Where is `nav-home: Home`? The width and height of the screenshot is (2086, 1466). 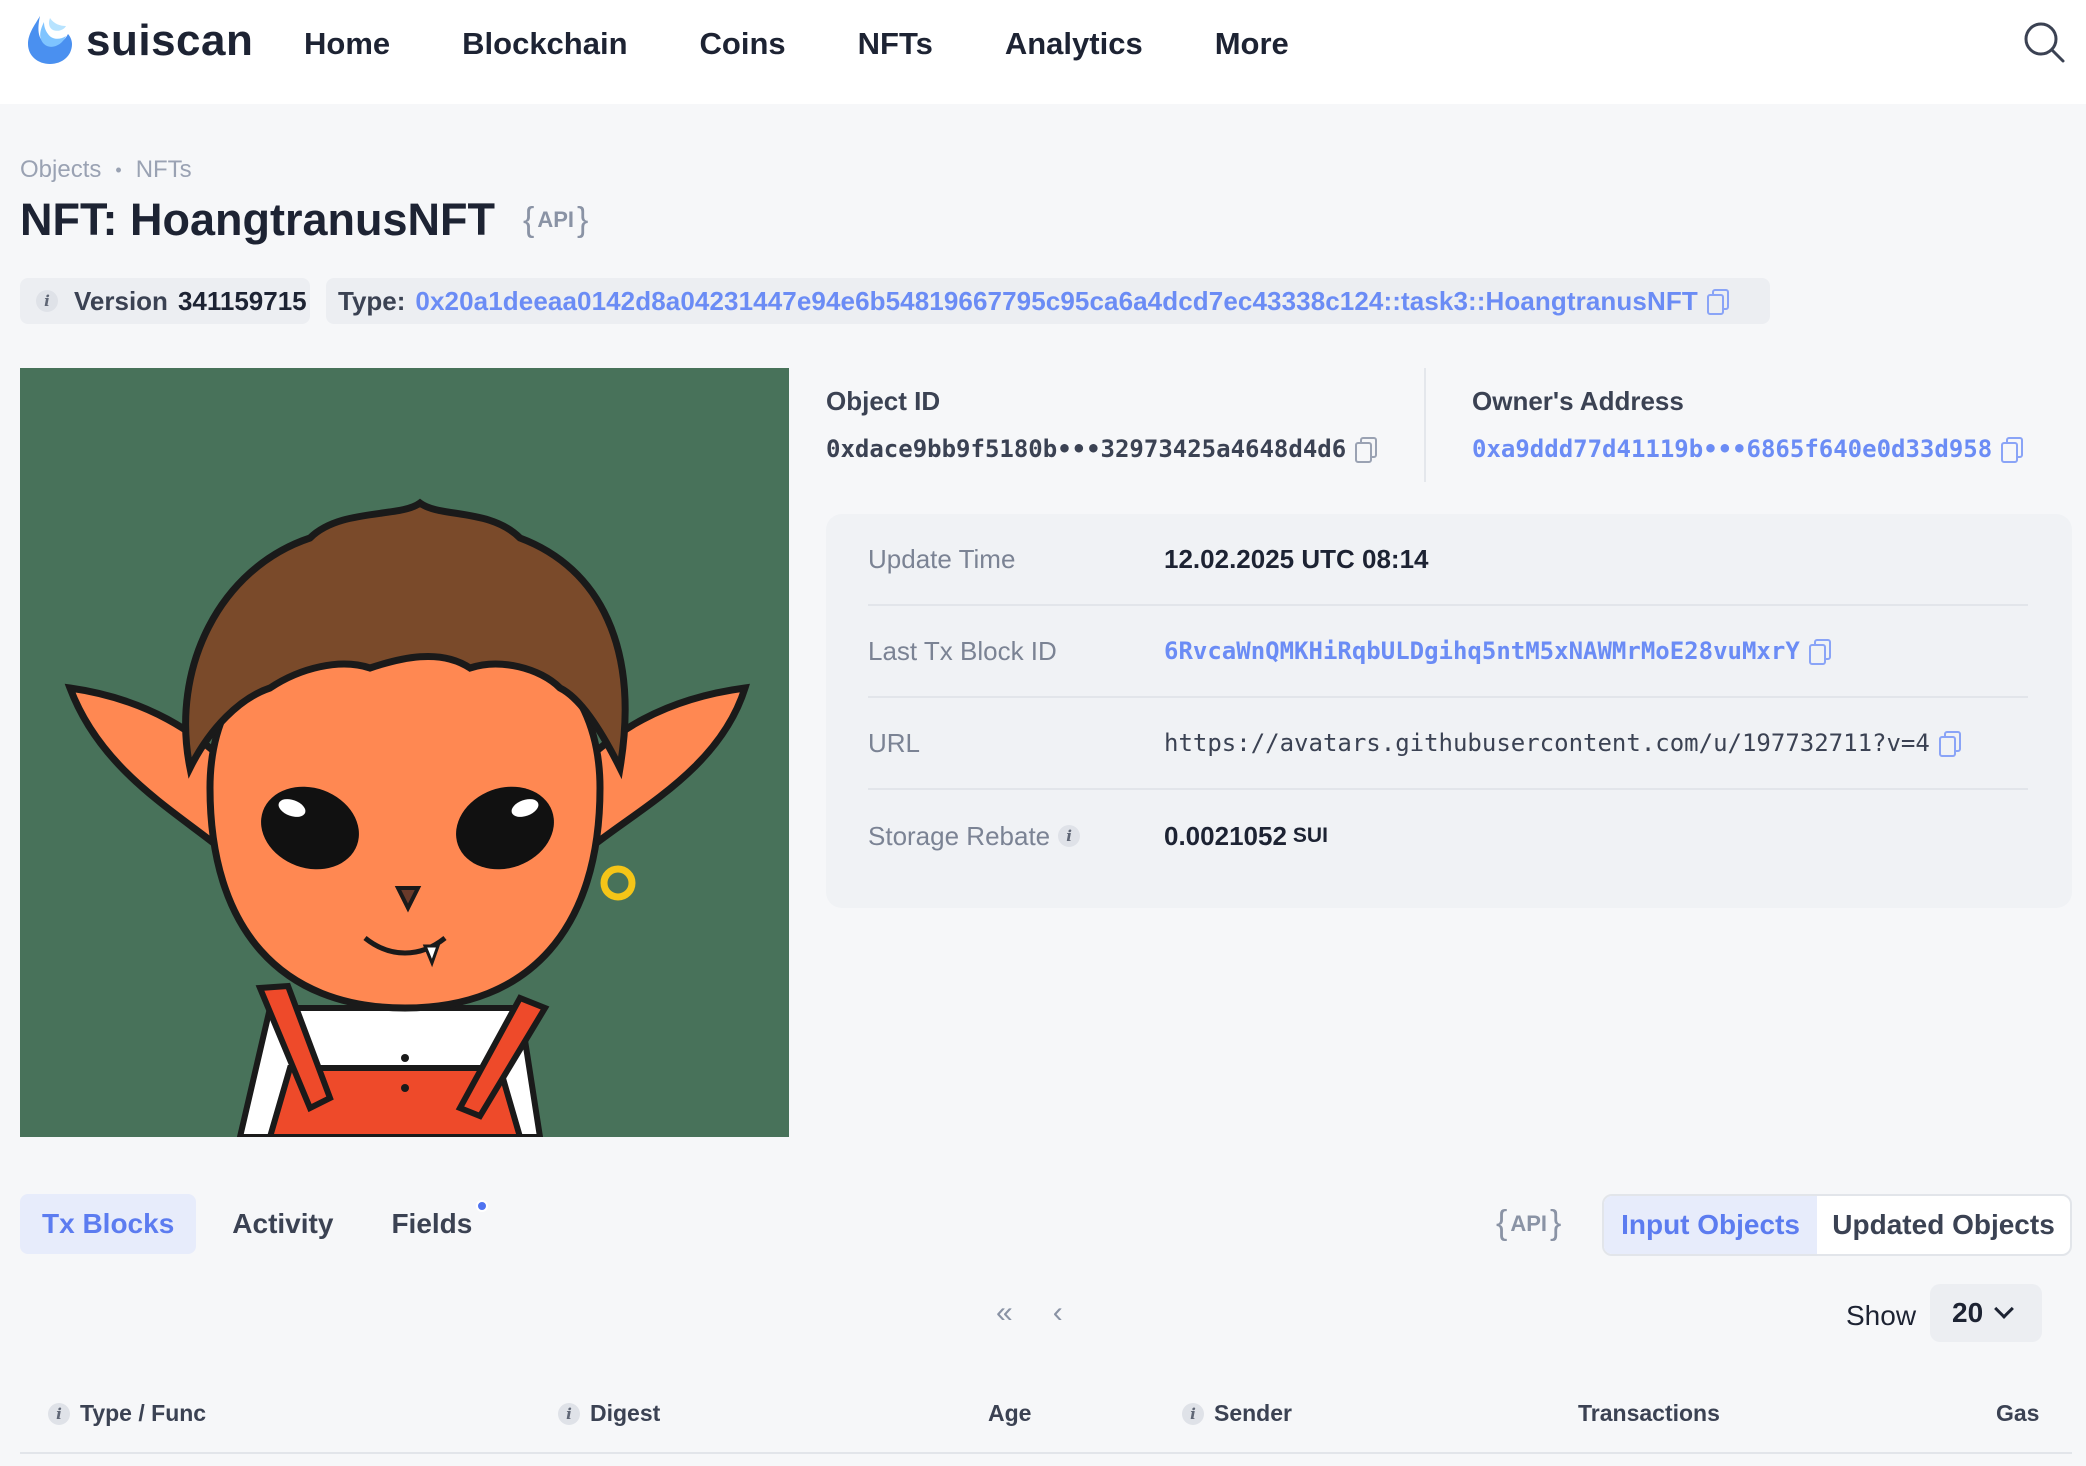
nav-home: Home is located at coordinates (347, 44).